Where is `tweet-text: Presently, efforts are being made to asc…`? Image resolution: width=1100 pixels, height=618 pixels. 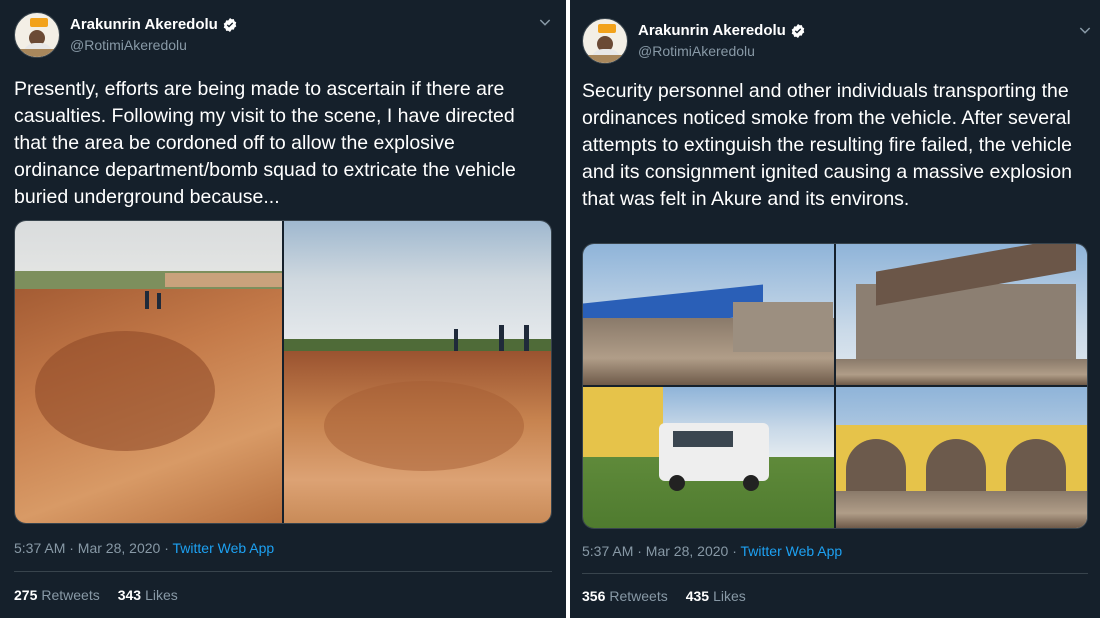 tweet-text: Presently, efforts are being made to asc… is located at coordinates (268, 143).